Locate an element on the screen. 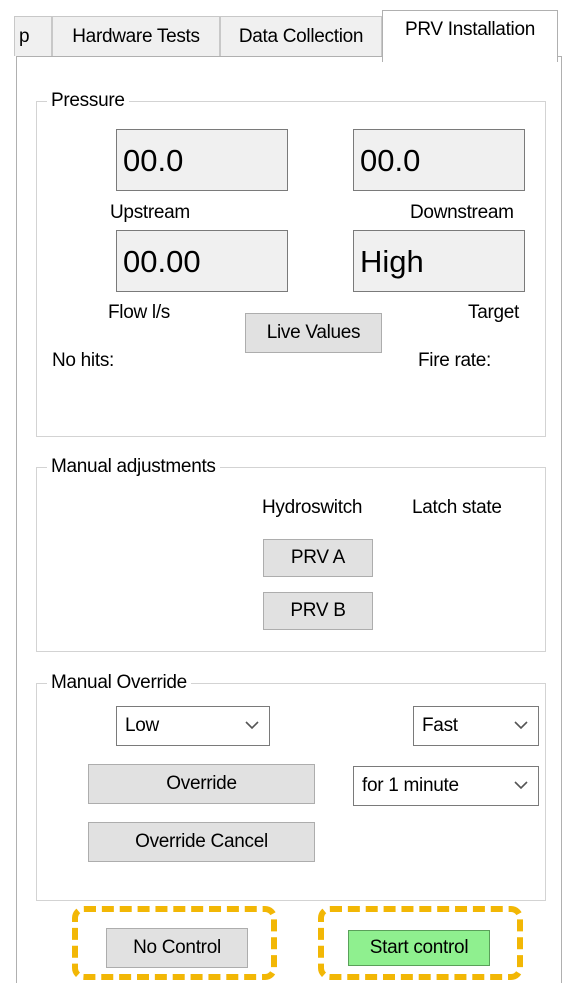 The image size is (575, 983). pressure-group-title: Pressure is located at coordinates (88, 101).